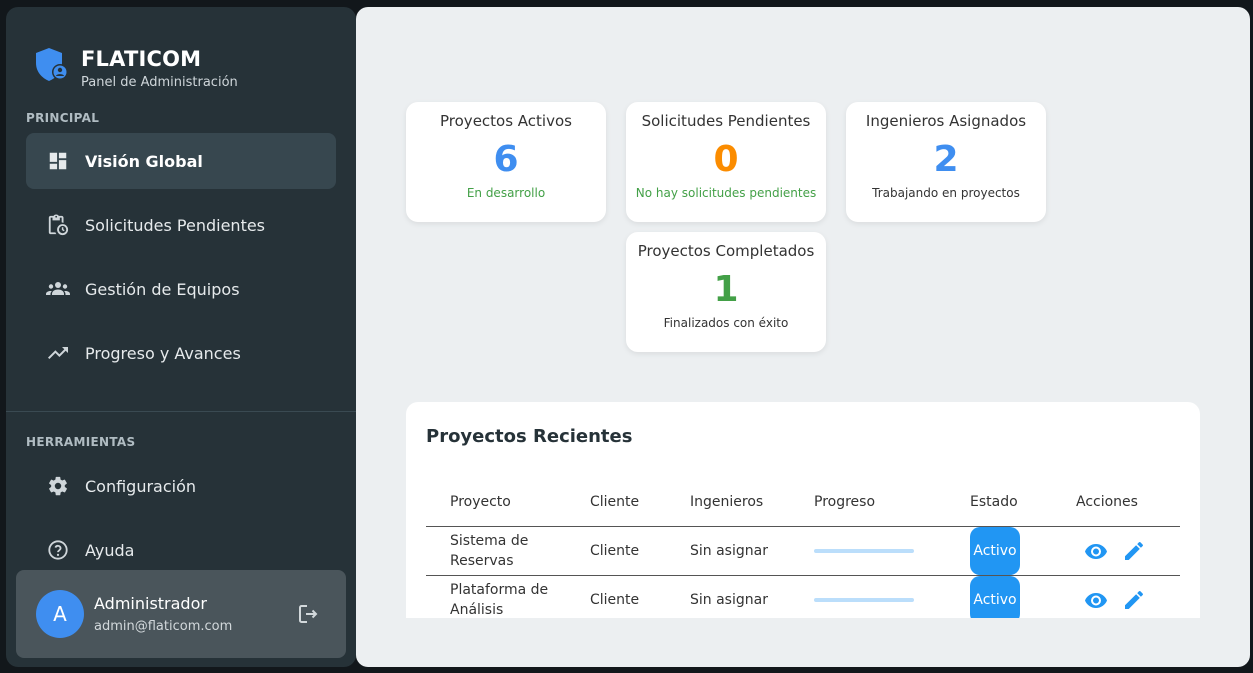  What do you see at coordinates (162, 289) in the screenshot?
I see `sidebar-item-label: Gestión de Equipos` at bounding box center [162, 289].